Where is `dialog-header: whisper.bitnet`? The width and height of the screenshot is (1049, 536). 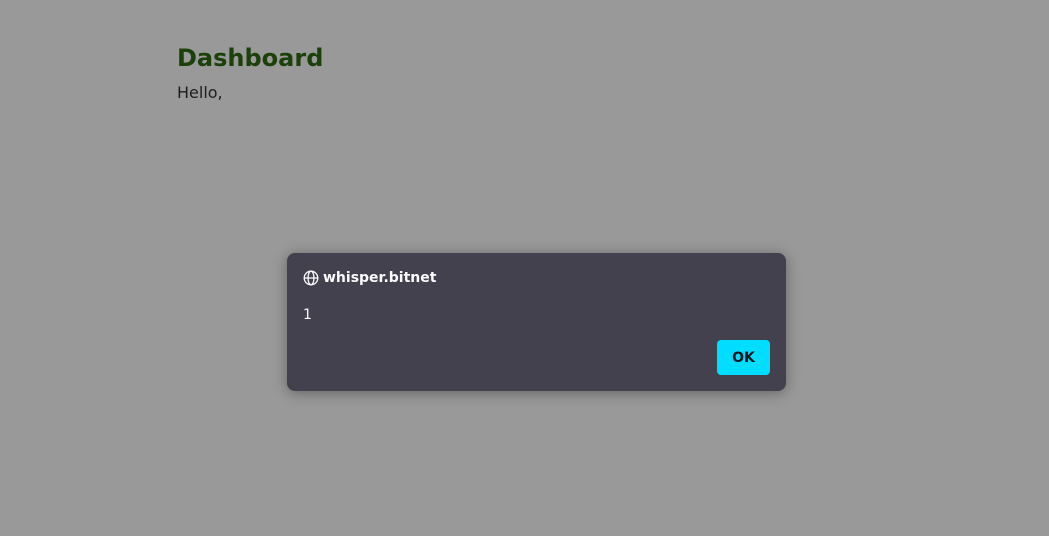 dialog-header: whisper.bitnet is located at coordinates (369, 278).